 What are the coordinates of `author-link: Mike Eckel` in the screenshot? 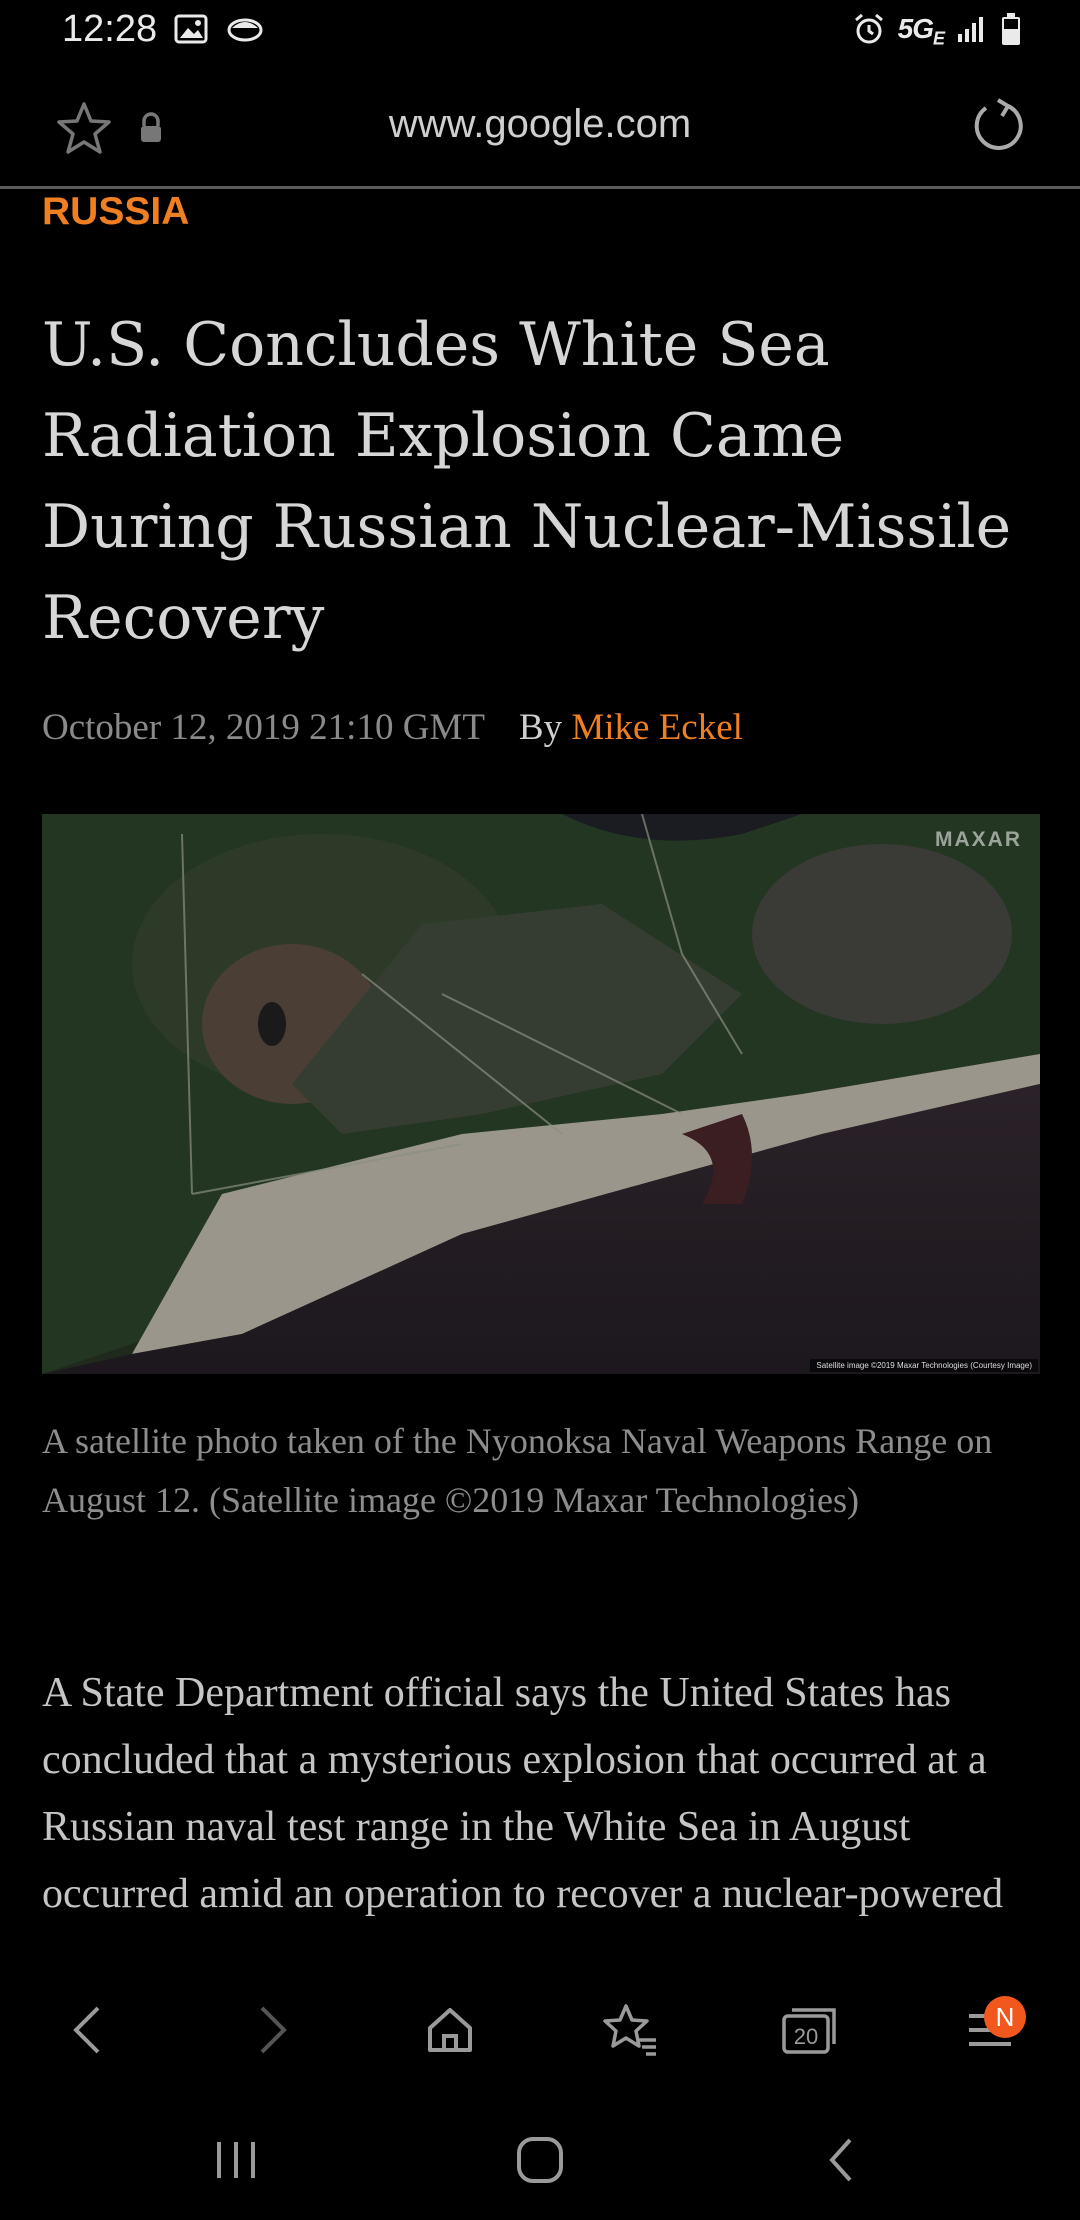 It's located at (657, 727).